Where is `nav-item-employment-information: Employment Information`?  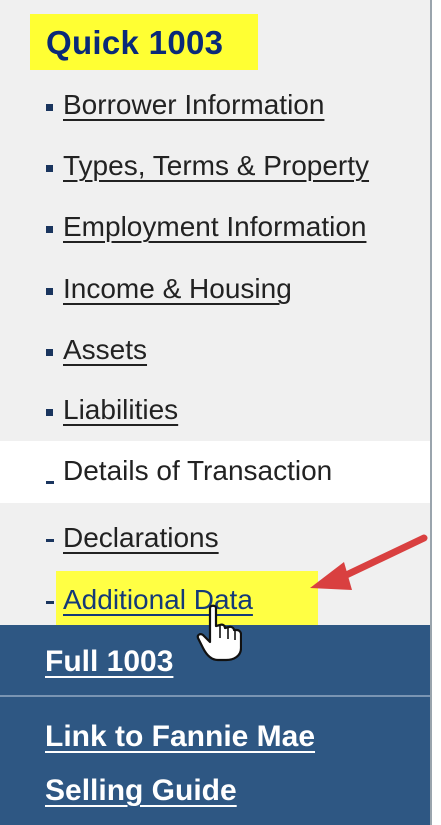 nav-item-employment-information: Employment Information is located at coordinates (215, 227).